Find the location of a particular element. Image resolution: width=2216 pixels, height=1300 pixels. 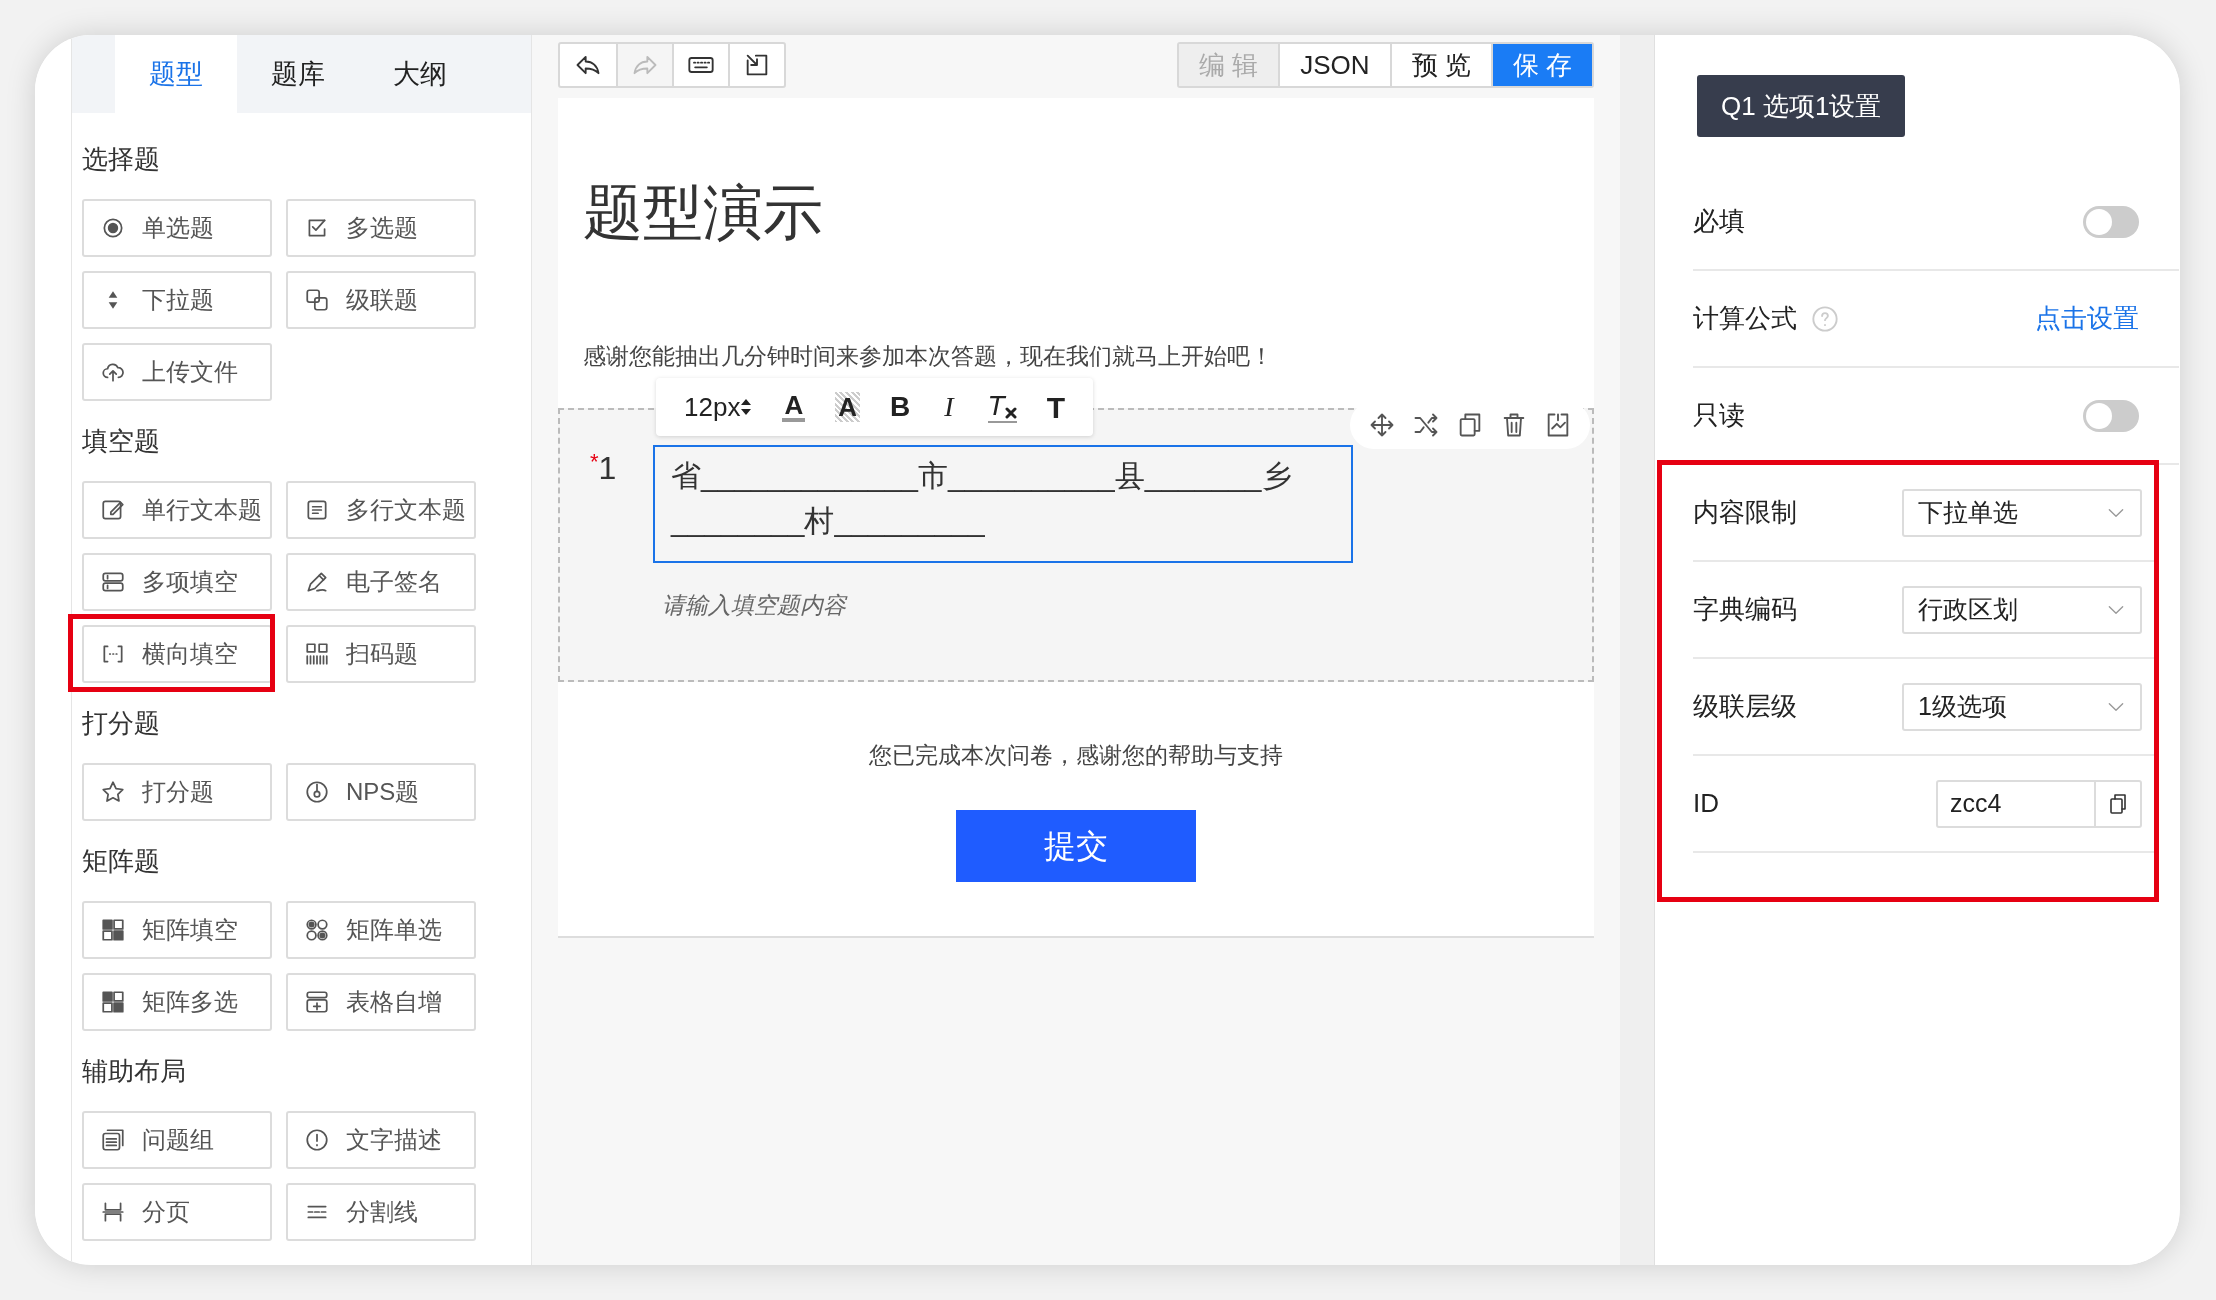

question-type-button: 多行文本题 is located at coordinates (381, 510).